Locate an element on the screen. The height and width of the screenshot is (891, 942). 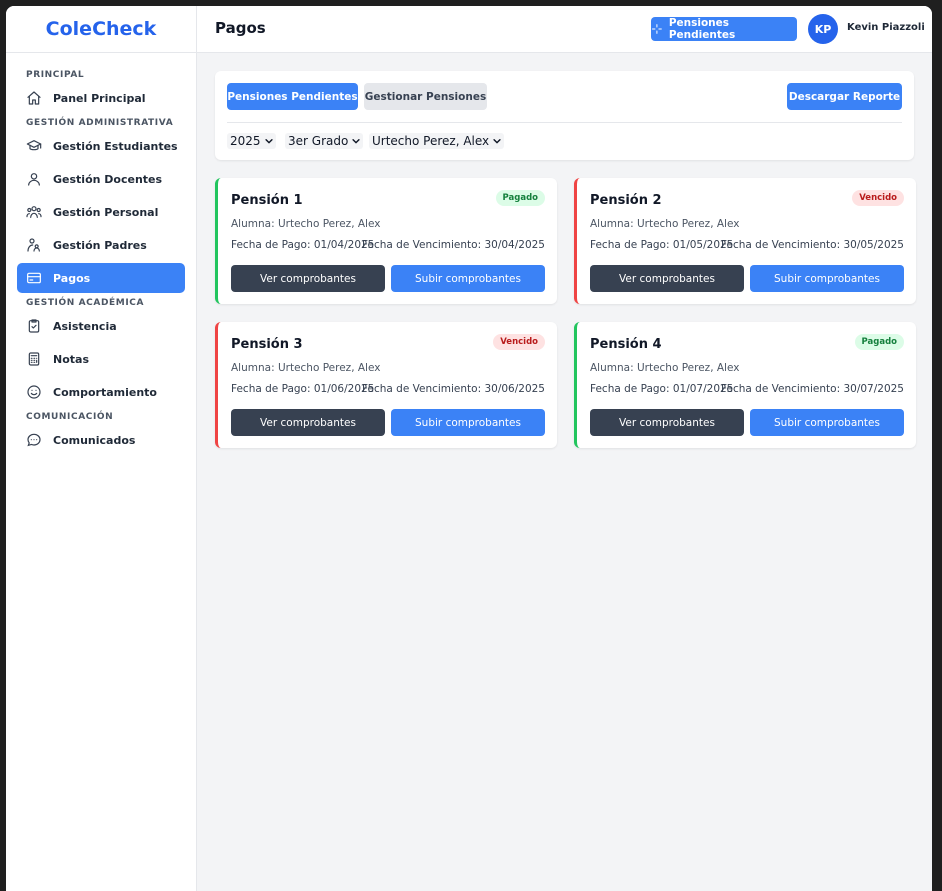
student-select-value: Urtecho Perez, Alex is located at coordinates (431, 141).